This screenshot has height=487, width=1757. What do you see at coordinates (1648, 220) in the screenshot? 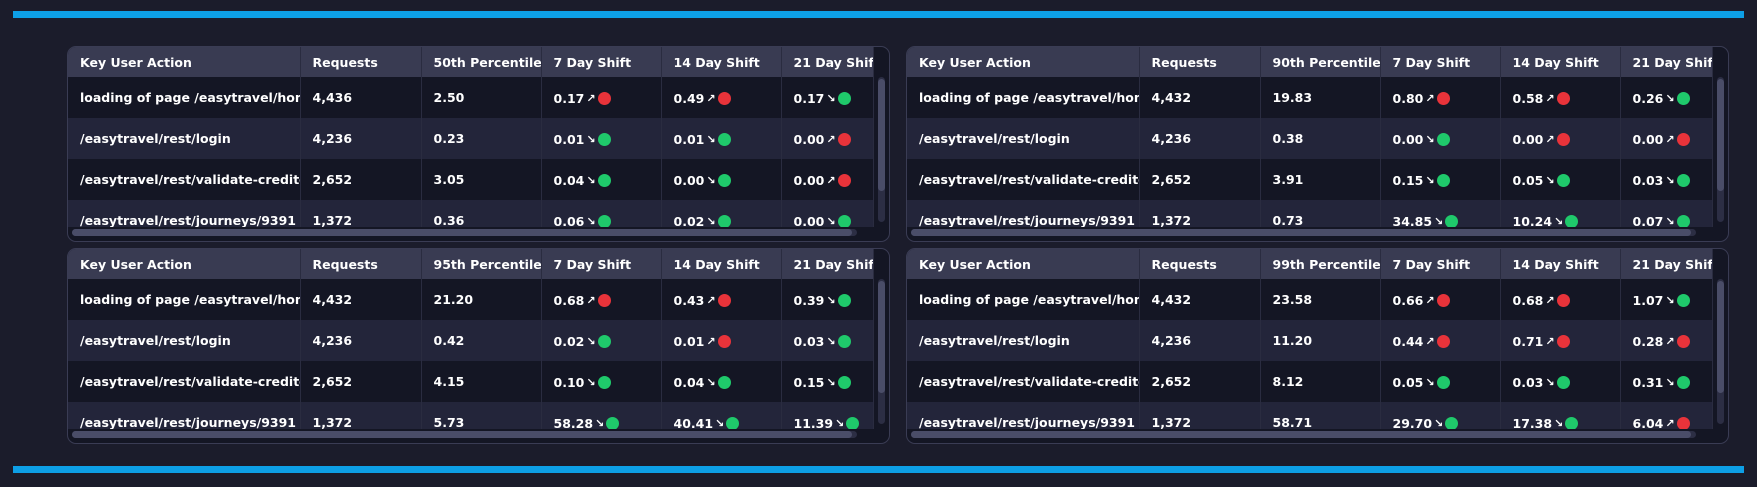
I see `shift-value: 0.07` at bounding box center [1648, 220].